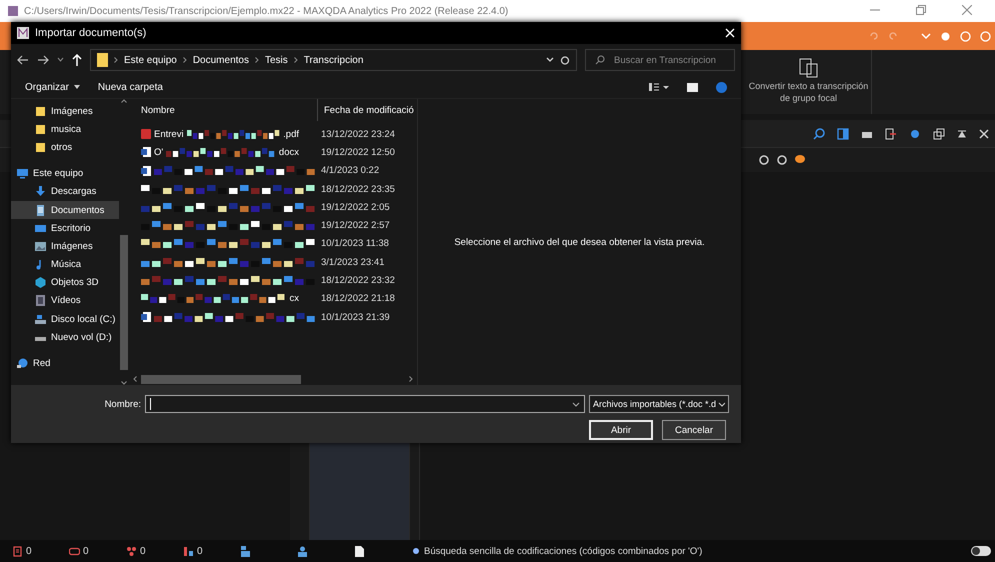 The image size is (995, 562). What do you see at coordinates (354, 244) in the screenshot?
I see `modified-date: 10/1/2023 11:38` at bounding box center [354, 244].